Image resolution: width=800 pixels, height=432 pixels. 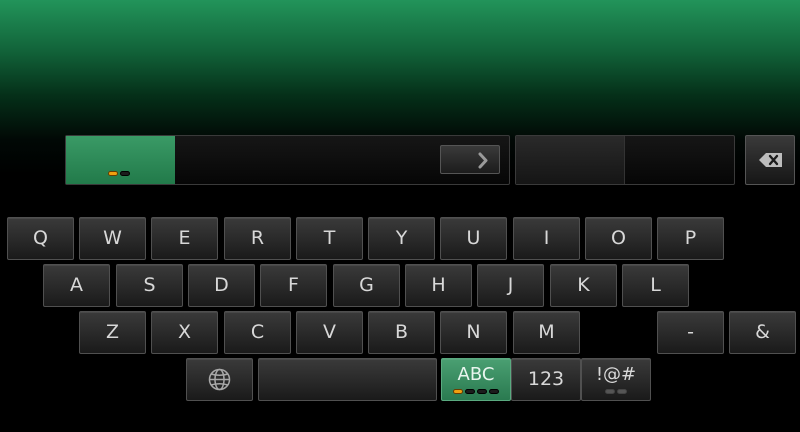 I want to click on globe-icon, so click(x=219, y=379).